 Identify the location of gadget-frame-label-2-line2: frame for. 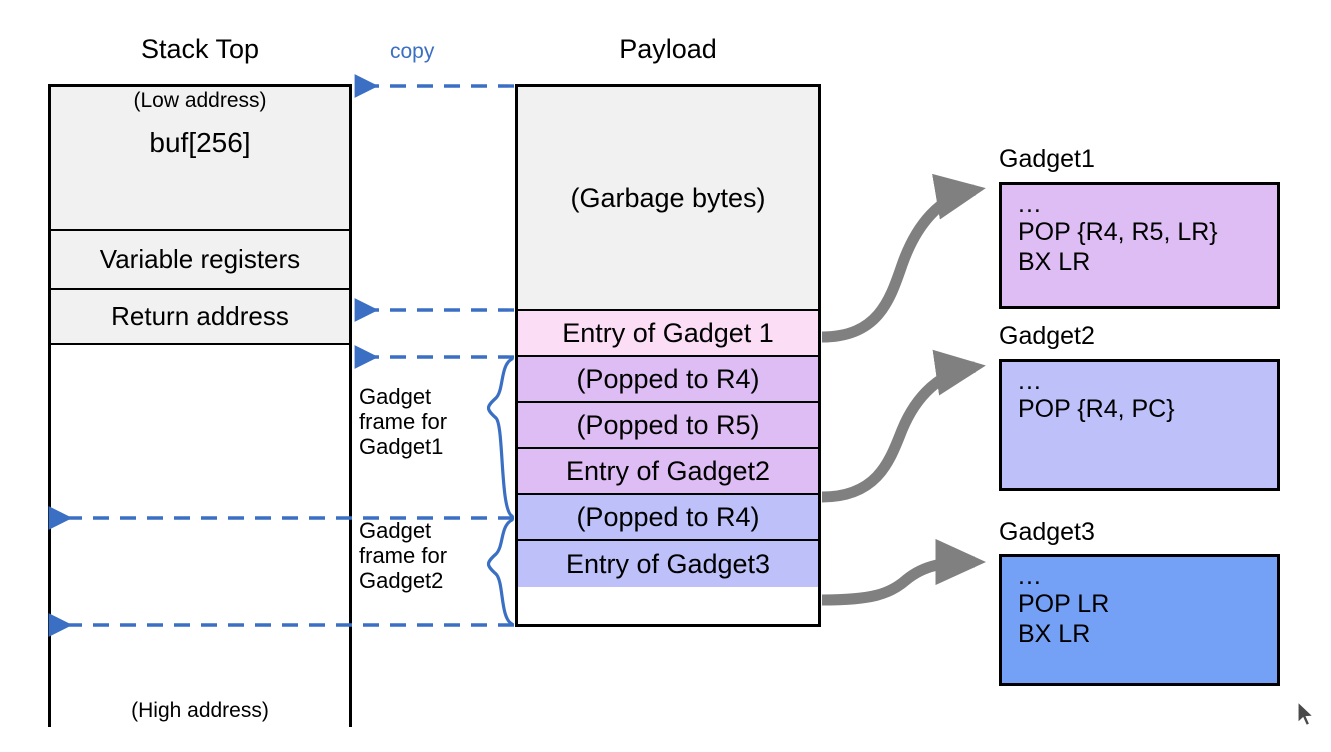
(403, 555).